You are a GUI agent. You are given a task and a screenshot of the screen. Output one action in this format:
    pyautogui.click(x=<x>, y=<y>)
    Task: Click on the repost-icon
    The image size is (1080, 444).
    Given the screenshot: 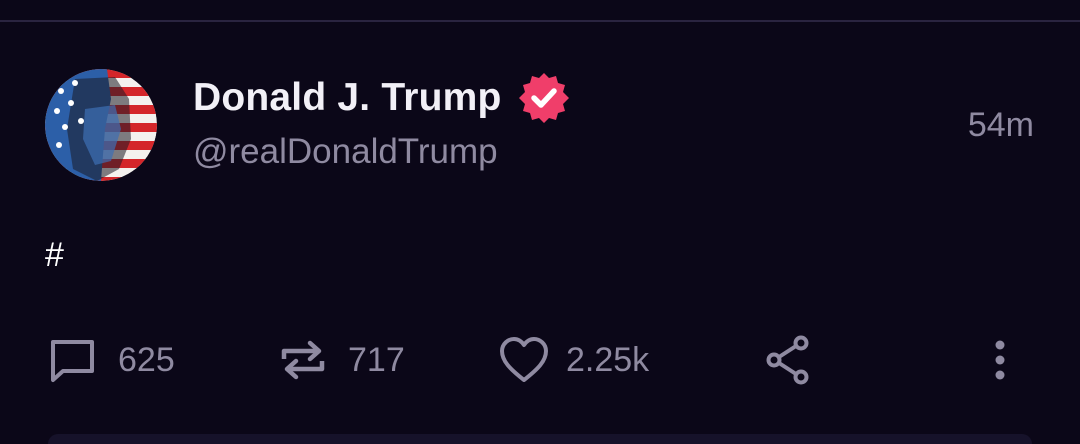 What is the action you would take?
    pyautogui.click(x=303, y=360)
    